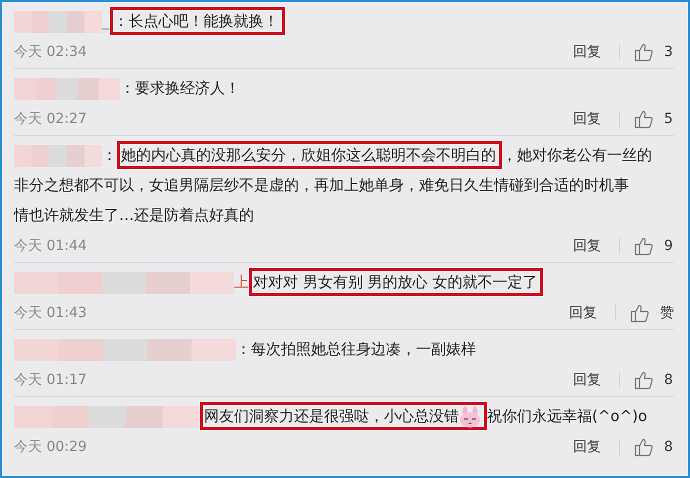  I want to click on comment-text: 非分之想都不可以，女追男隔层纱不是虚的，再加上她单身，难免日久生情碰到合适的时机事情也许就发生了…还是防着点好真的, so click(321, 200).